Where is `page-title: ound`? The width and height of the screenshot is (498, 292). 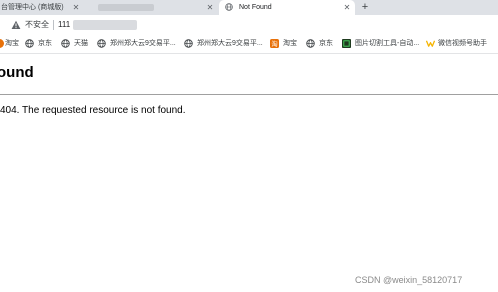 page-title: ound is located at coordinates (17, 72).